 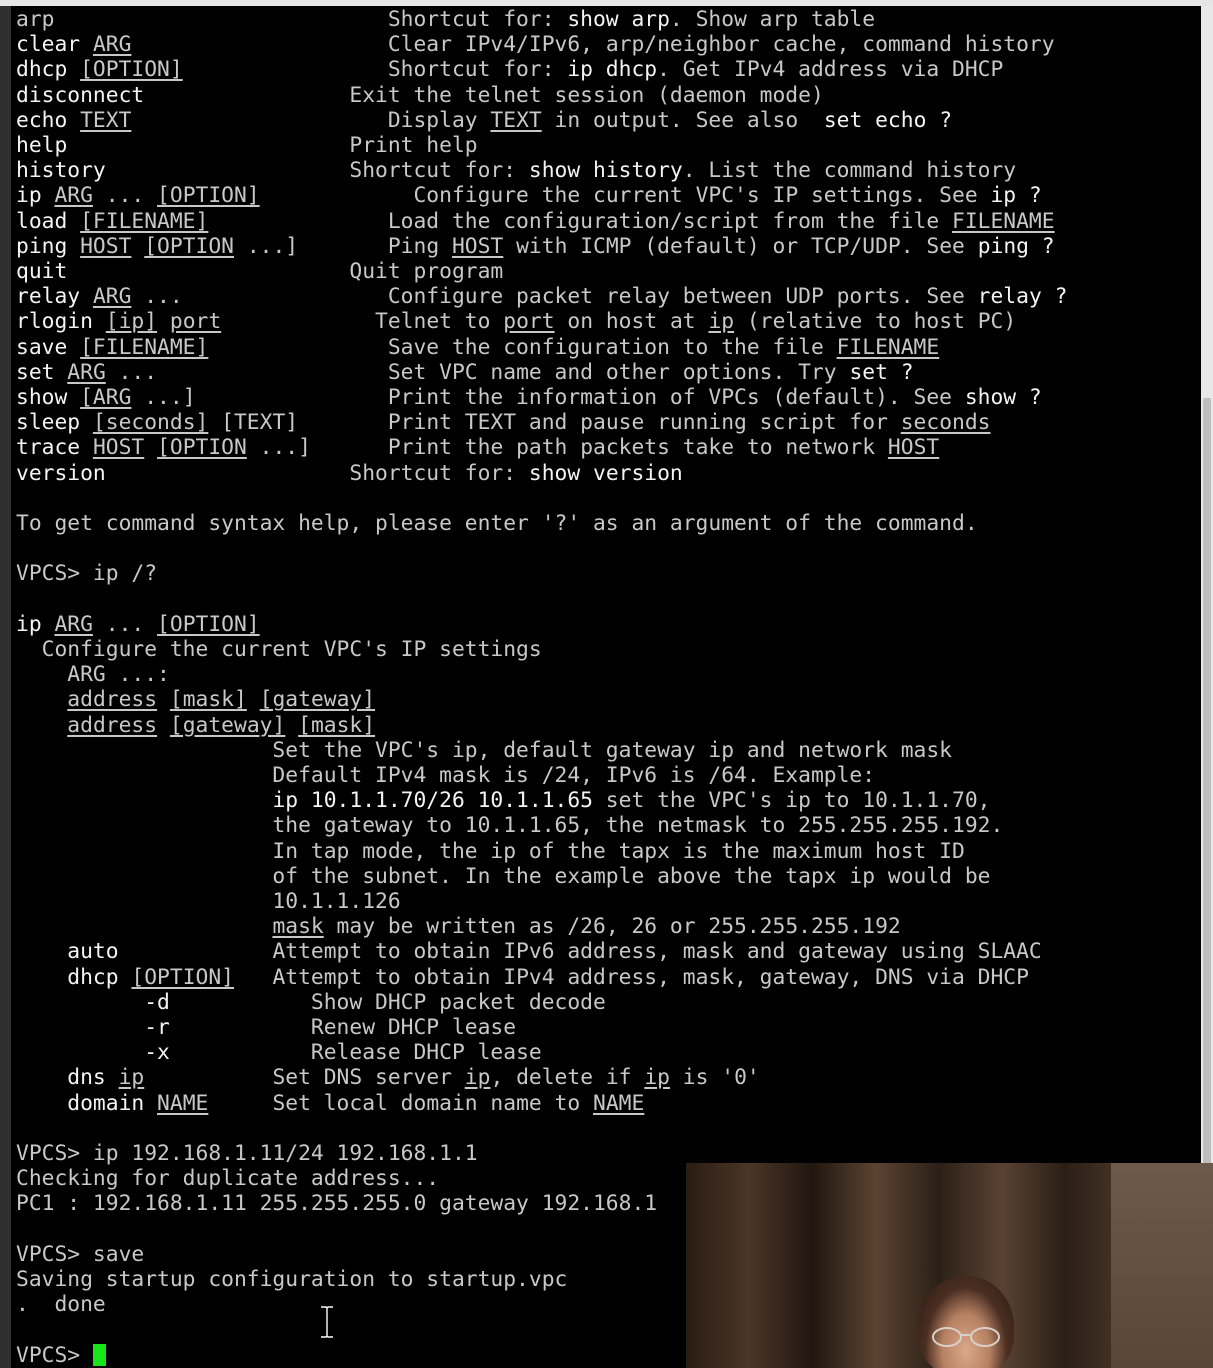 What do you see at coordinates (432, 801) in the screenshot?
I see `terminal-text: ip 10.1.1.70/26 10.1.1.65` at bounding box center [432, 801].